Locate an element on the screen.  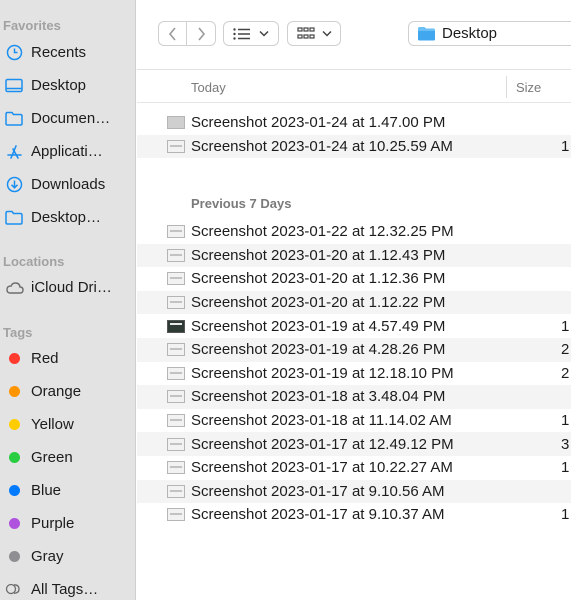
file-row: Screenshot 2023-01-19 at 4.28.26 PM 2 is located at coordinates (354, 350).